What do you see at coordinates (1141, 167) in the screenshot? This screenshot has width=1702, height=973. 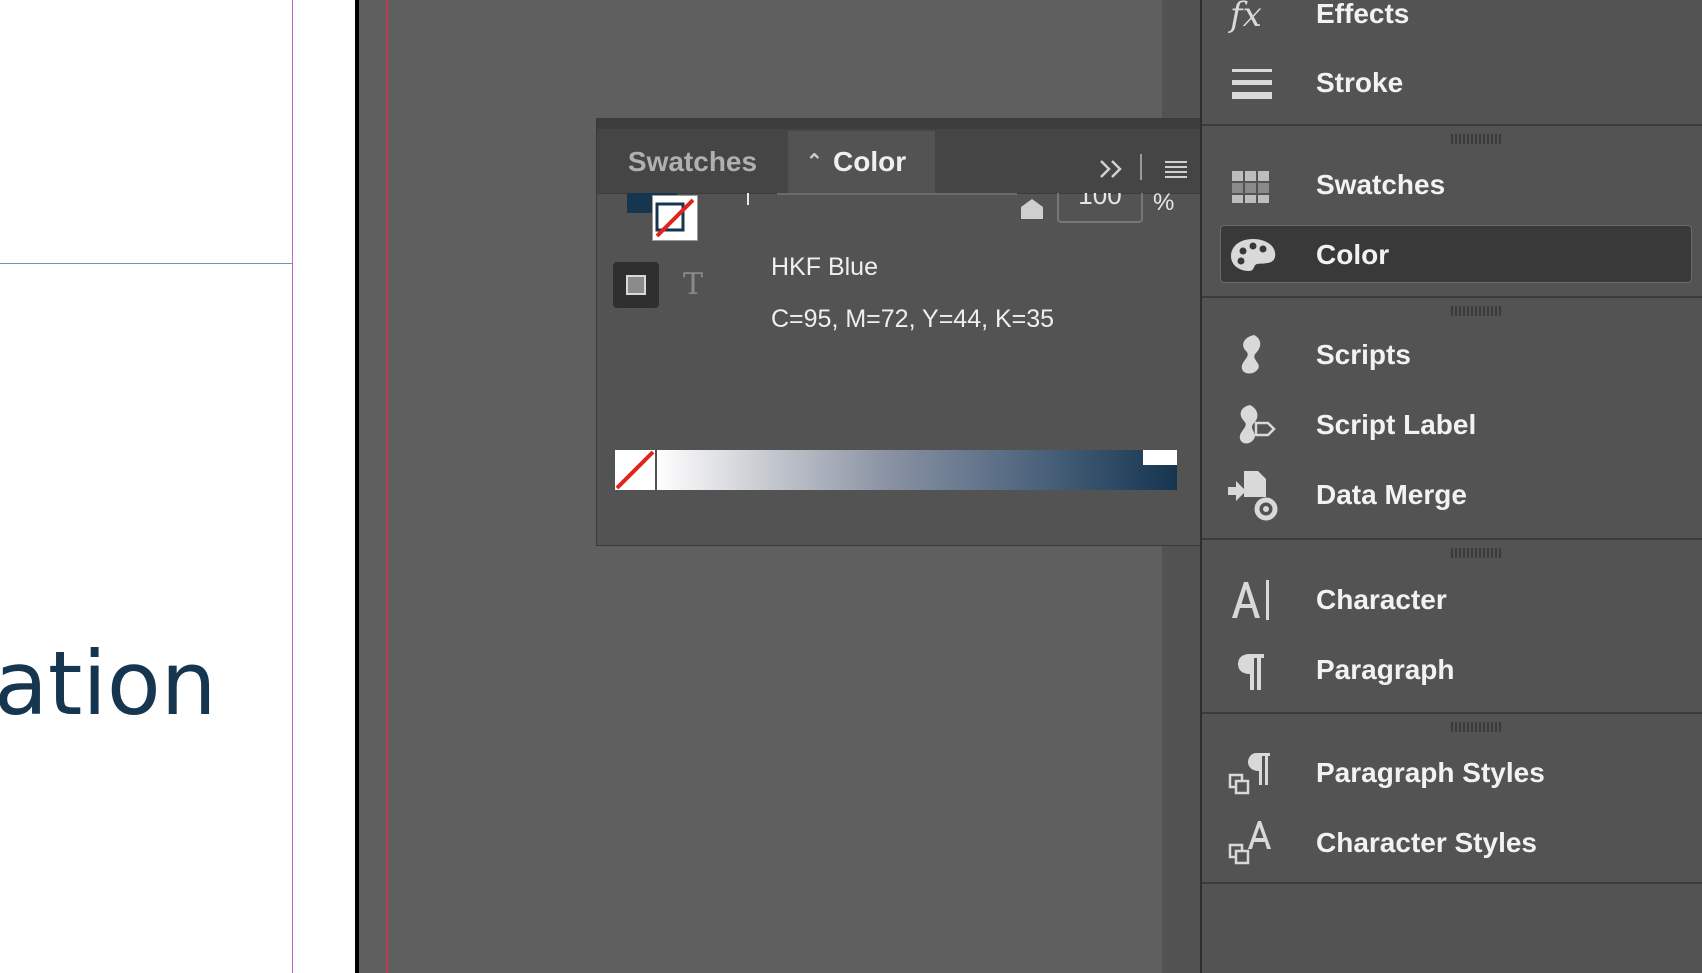 I see `tab-bar-divider` at bounding box center [1141, 167].